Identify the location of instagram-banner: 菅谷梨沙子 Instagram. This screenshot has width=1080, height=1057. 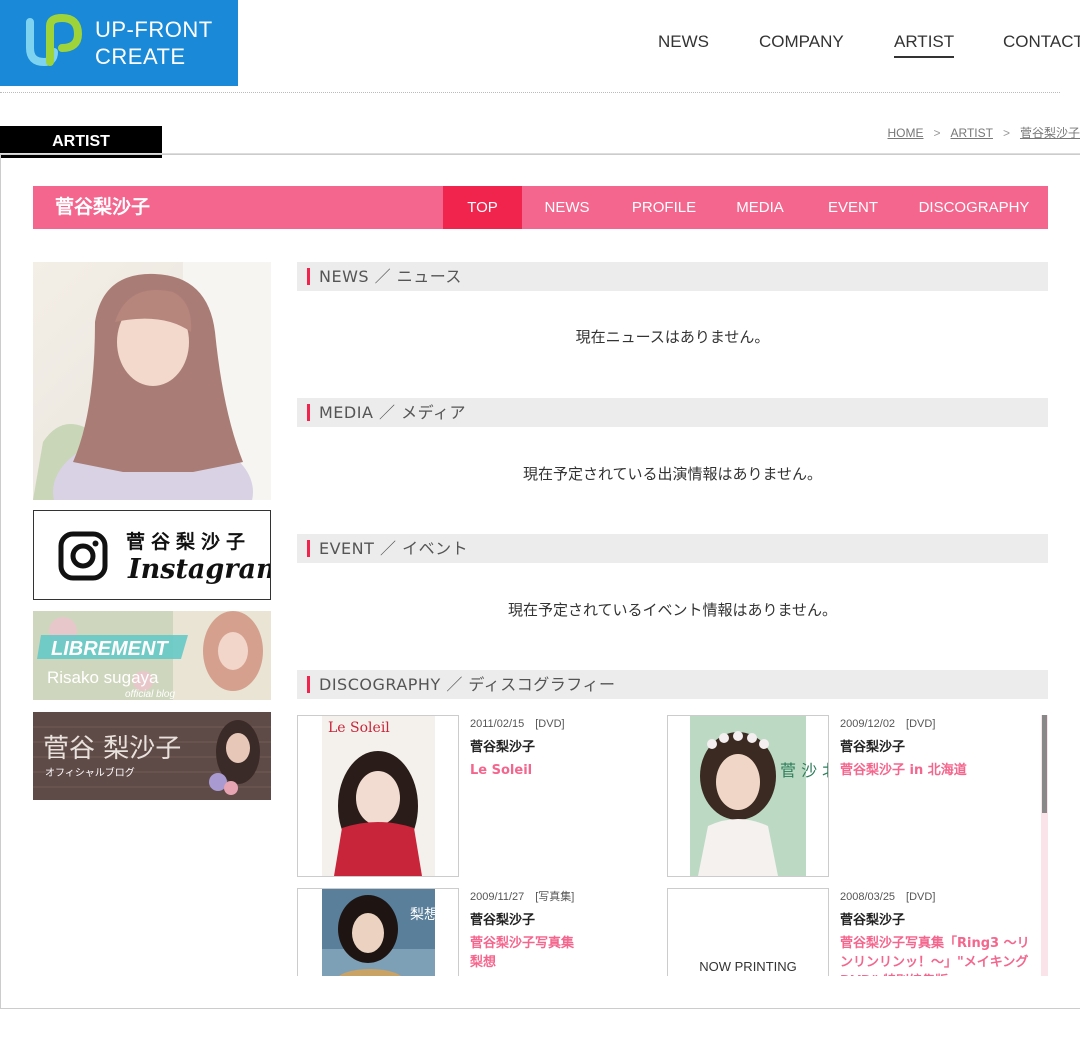
(152, 555).